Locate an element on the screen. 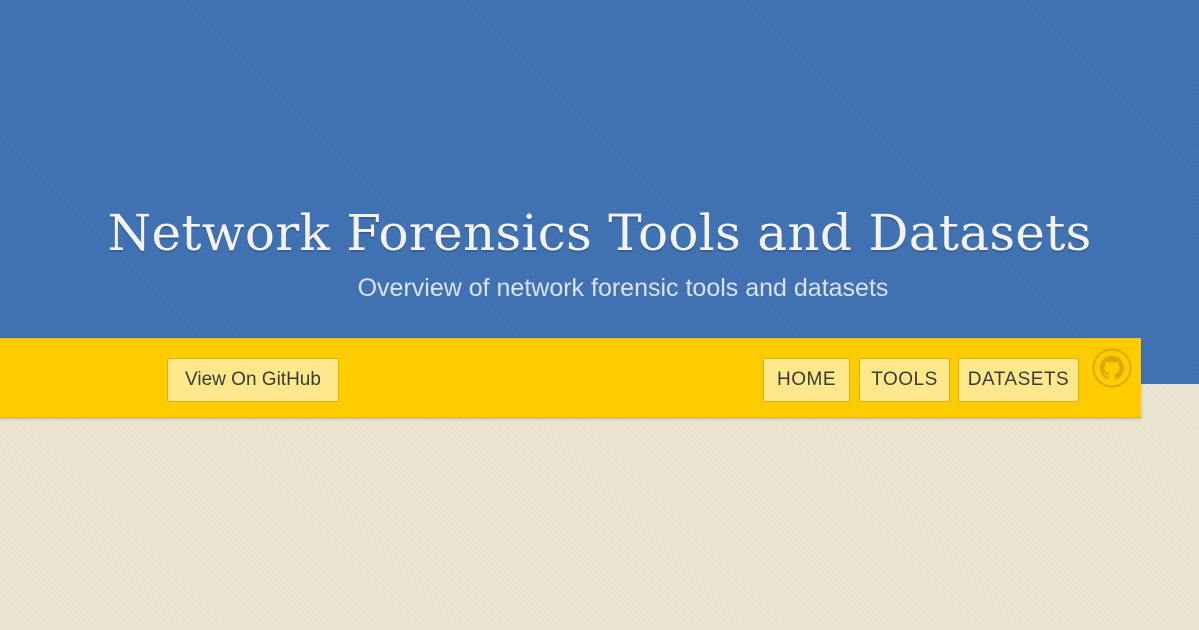  navbar: View On GitHub HOME TOOLS DATASETS is located at coordinates (570, 378).